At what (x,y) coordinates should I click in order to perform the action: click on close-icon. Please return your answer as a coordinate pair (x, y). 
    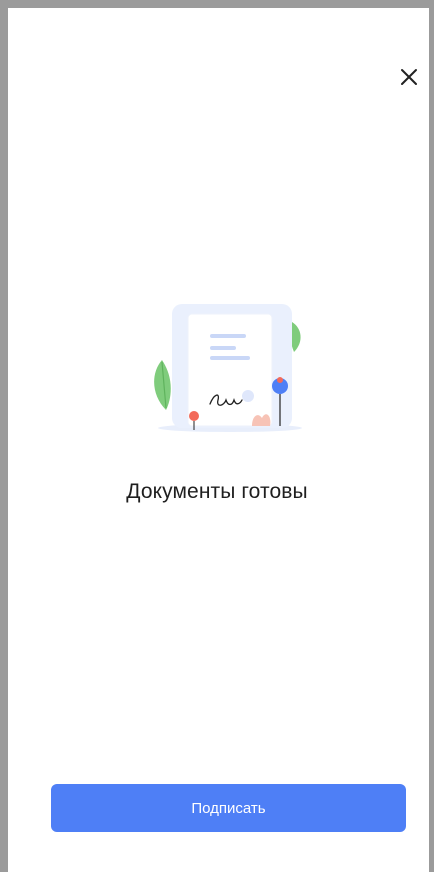
    Looking at the image, I should click on (409, 77).